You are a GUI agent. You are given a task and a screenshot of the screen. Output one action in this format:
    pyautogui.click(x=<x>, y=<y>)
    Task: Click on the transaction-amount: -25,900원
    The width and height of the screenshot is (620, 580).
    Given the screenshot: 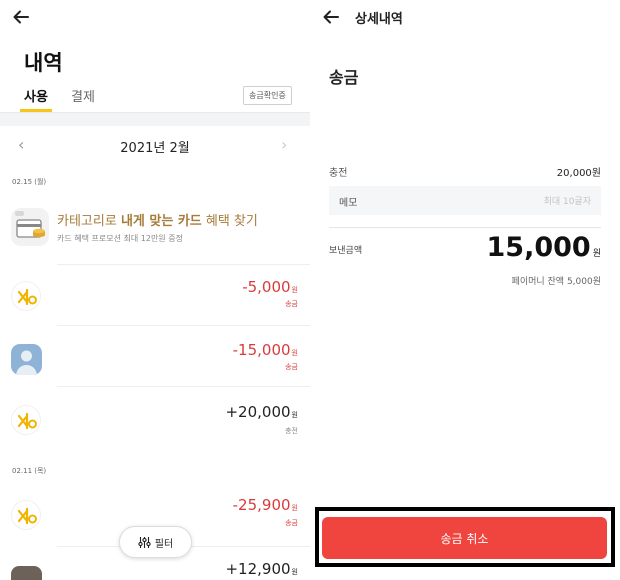 What is the action you would take?
    pyautogui.click(x=265, y=505)
    